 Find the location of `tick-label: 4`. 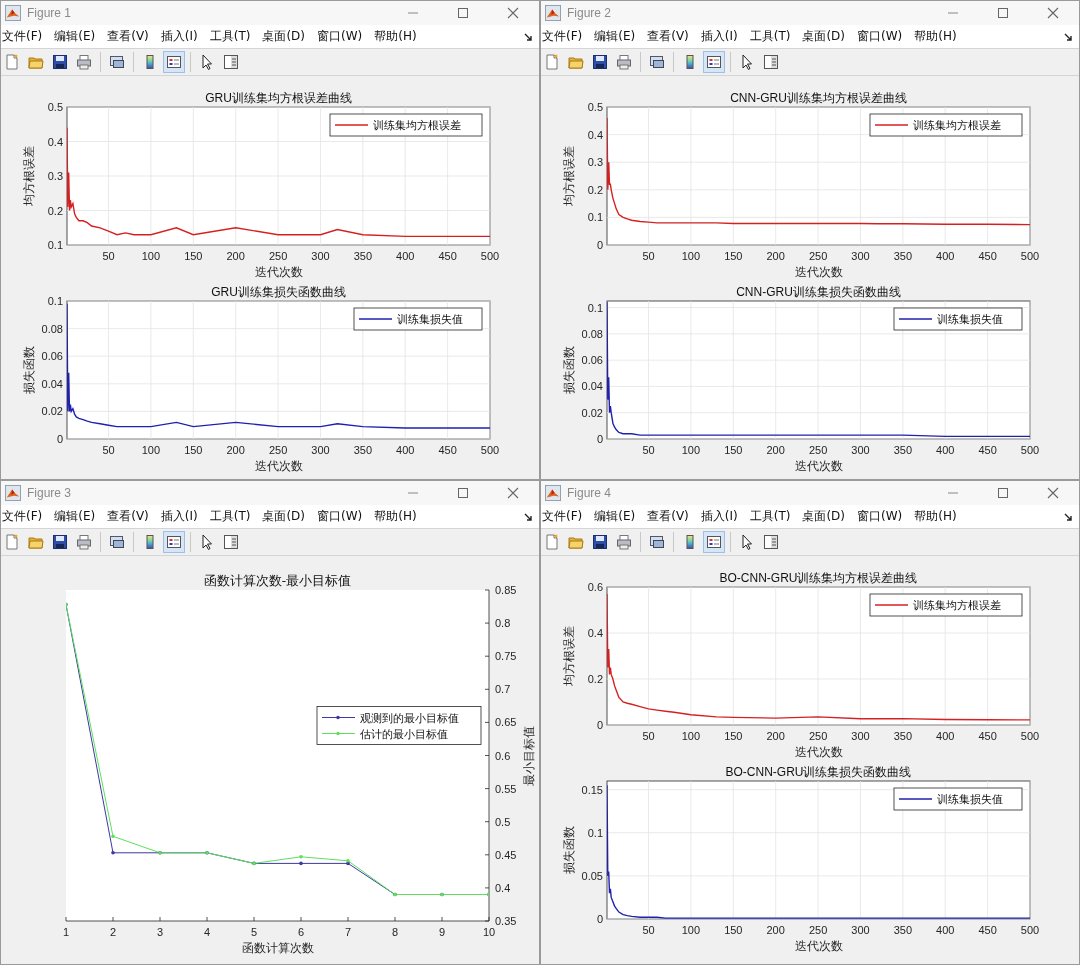

tick-label: 4 is located at coordinates (207, 932).